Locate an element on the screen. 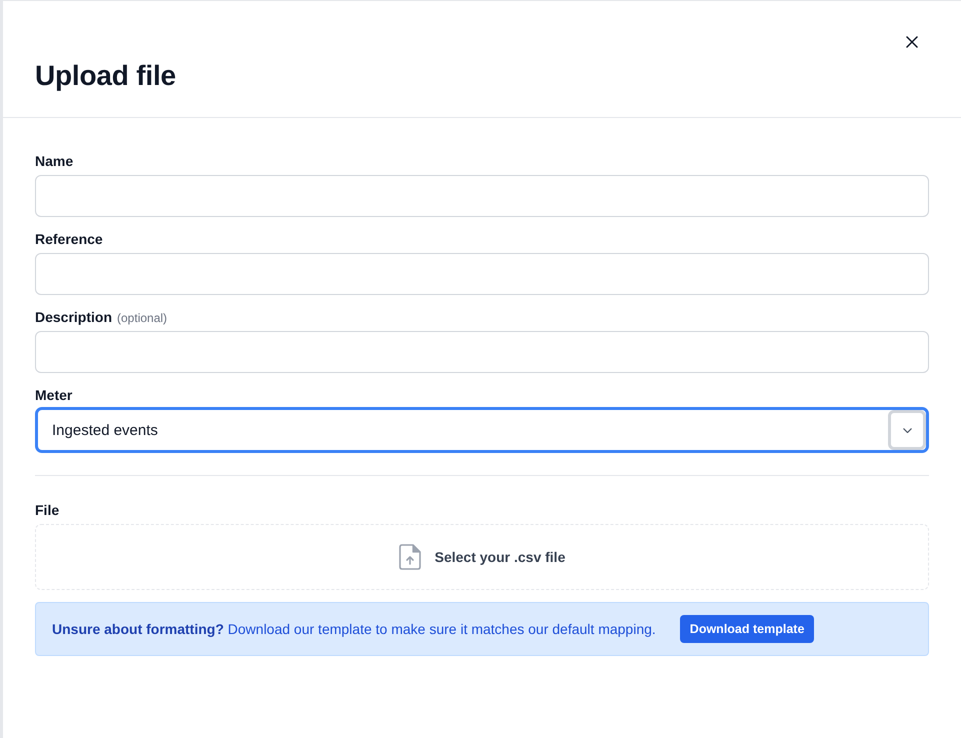 The image size is (961, 738). field-label: Reference is located at coordinates (69, 239).